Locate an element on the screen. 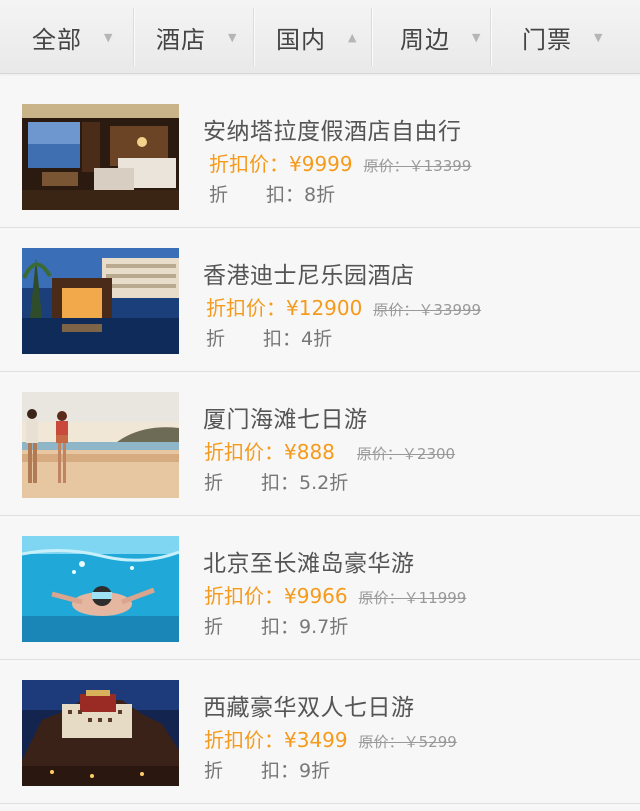  discount-value: 扣：5.2折 is located at coordinates (305, 483).